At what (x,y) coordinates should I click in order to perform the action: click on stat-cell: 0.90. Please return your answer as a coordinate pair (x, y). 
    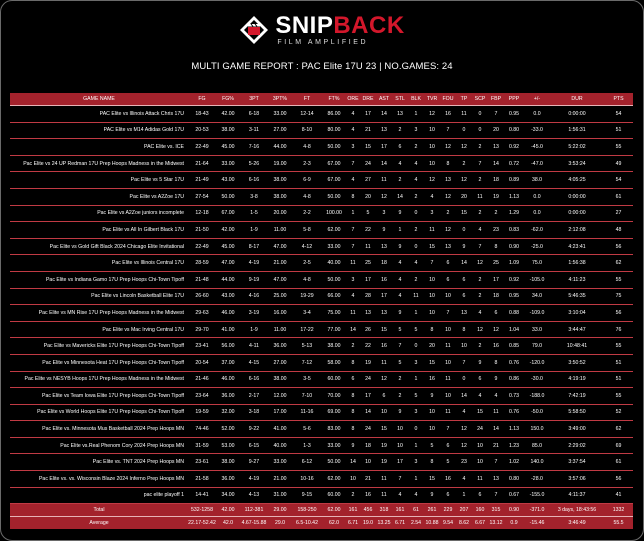
    Looking at the image, I should click on (514, 510).